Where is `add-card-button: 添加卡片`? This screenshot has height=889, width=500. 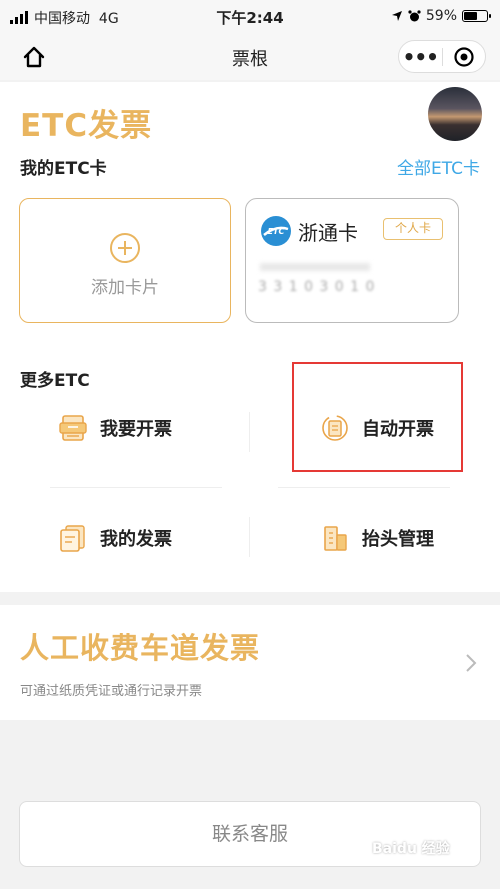 add-card-button: 添加卡片 is located at coordinates (125, 260).